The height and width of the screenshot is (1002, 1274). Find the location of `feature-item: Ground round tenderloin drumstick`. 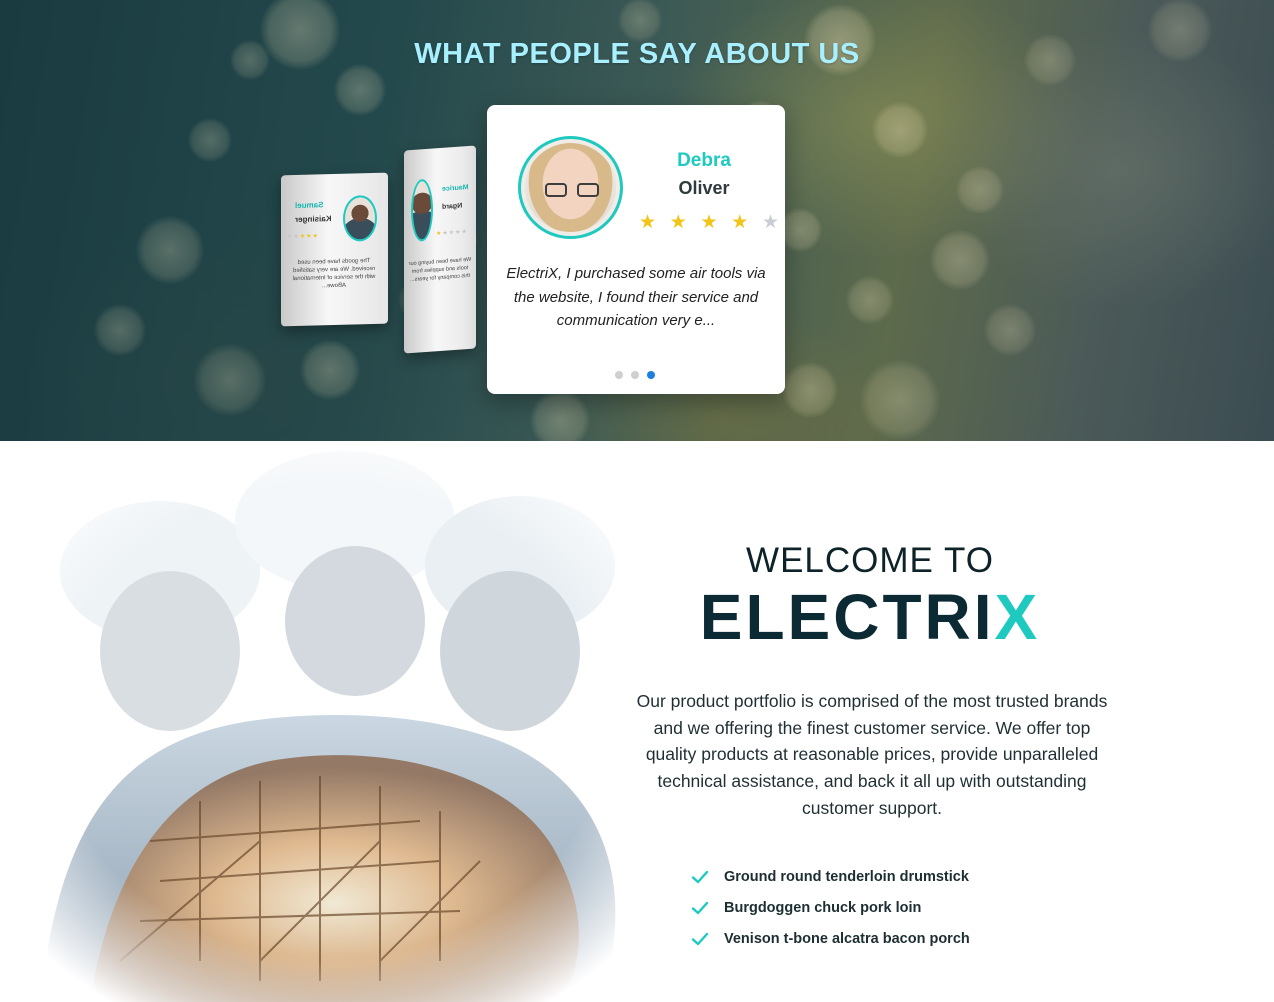

feature-item: Ground round tenderloin drumstick is located at coordinates (830, 876).